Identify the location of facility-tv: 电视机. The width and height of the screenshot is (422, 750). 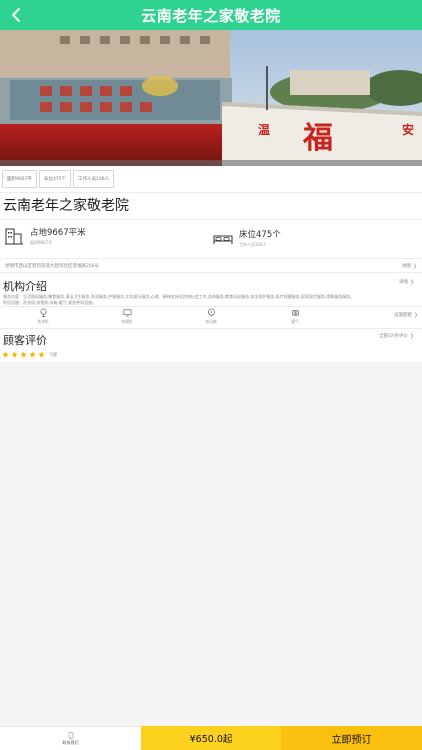
(127, 316).